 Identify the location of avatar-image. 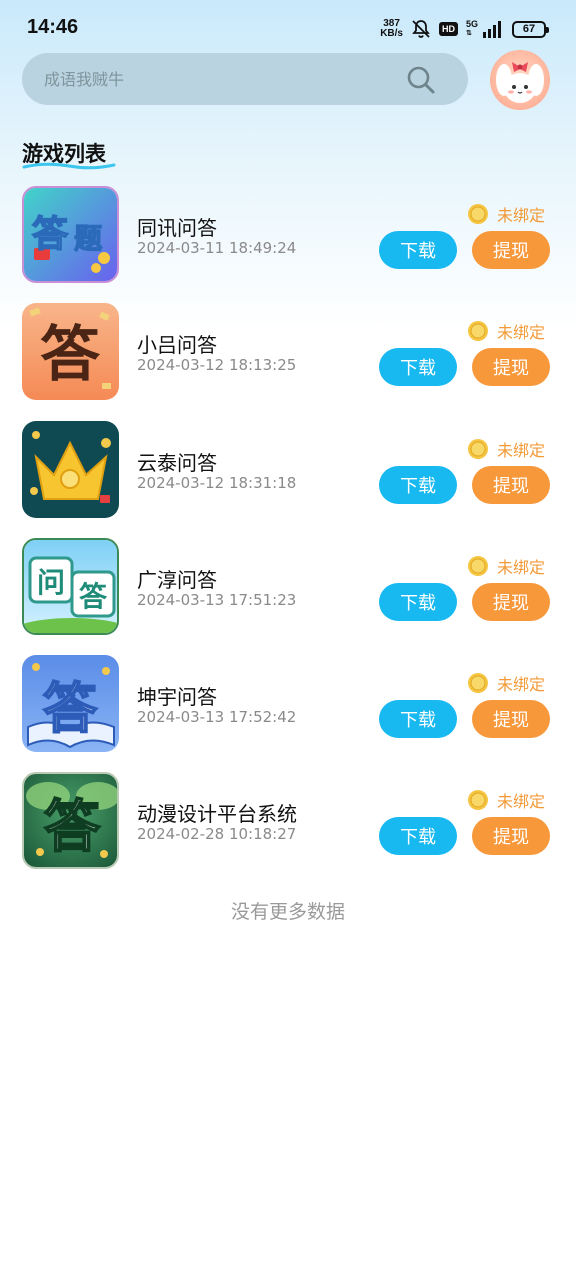
(520, 82).